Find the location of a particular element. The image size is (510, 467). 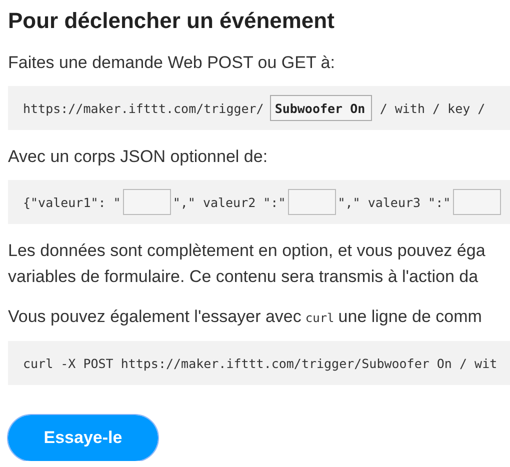

instruction-text: Avec un corps JSON optionnel de: is located at coordinates (138, 157).